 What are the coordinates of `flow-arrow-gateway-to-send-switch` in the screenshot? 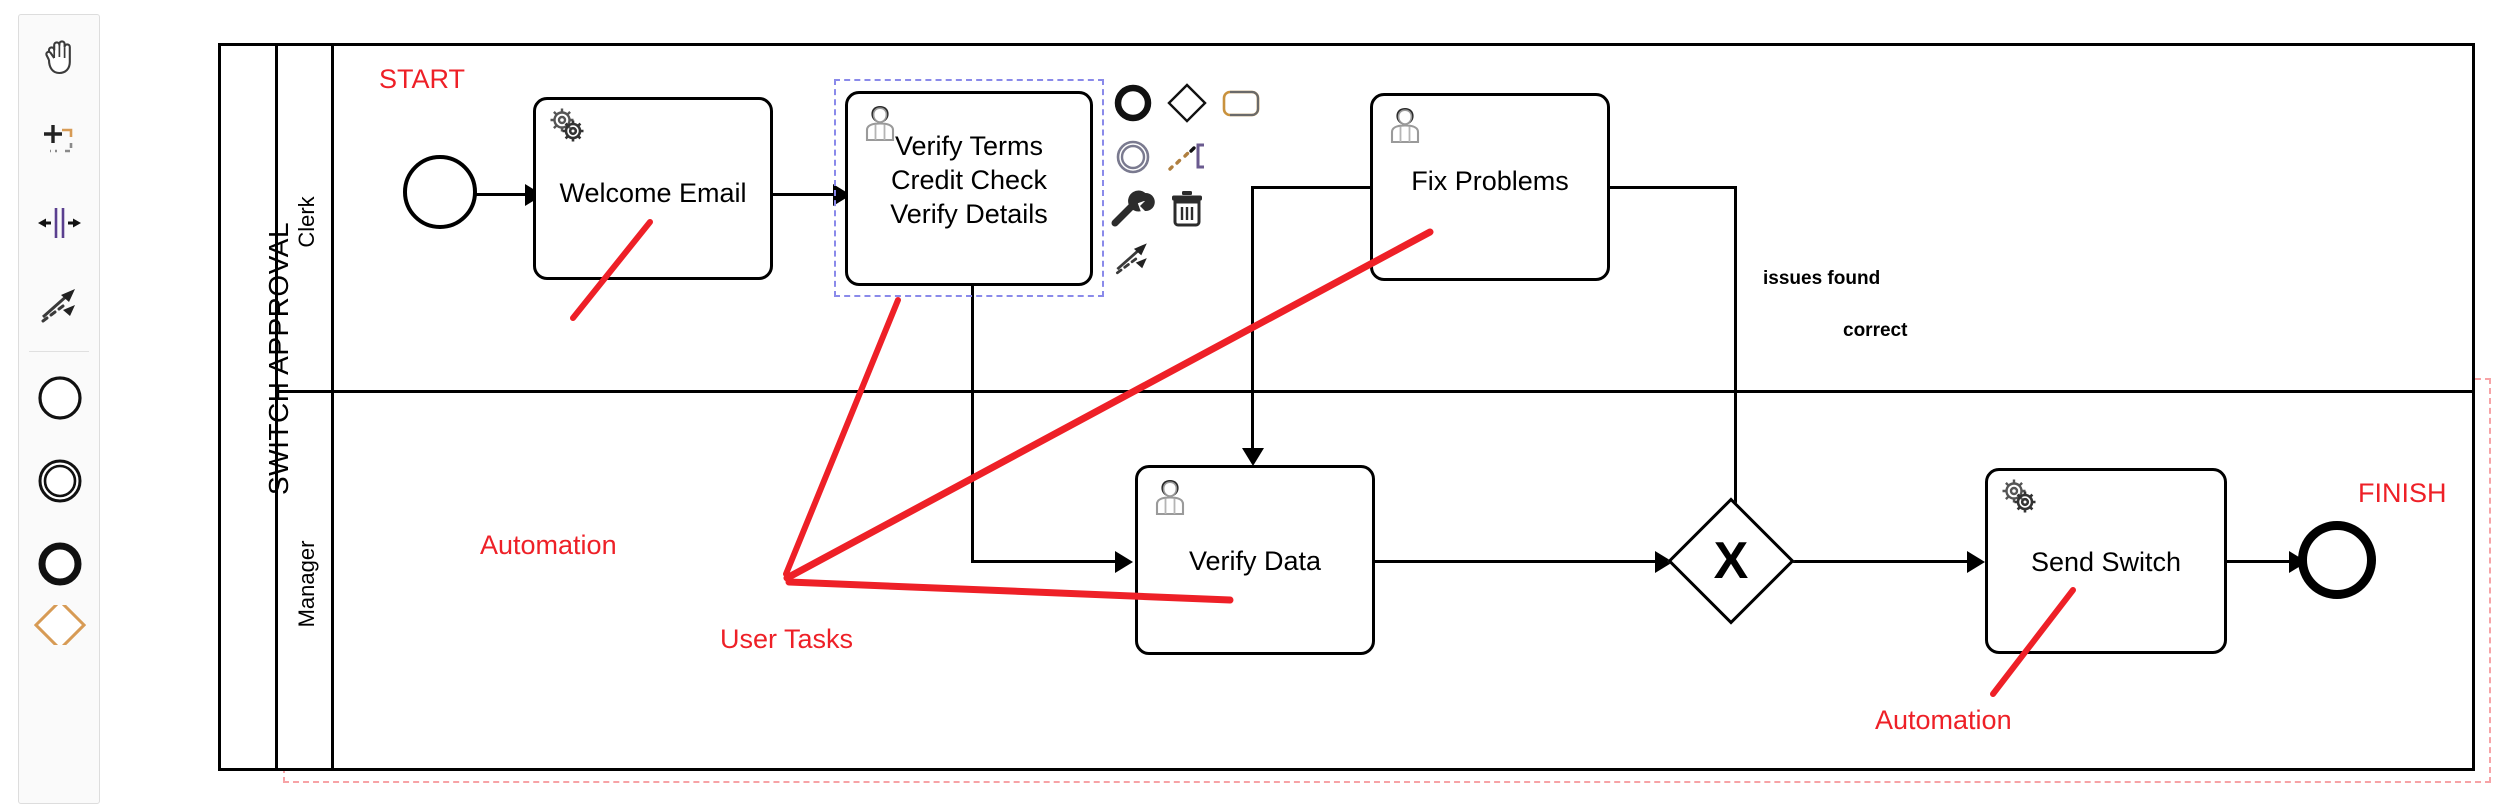 It's located at (1976, 562).